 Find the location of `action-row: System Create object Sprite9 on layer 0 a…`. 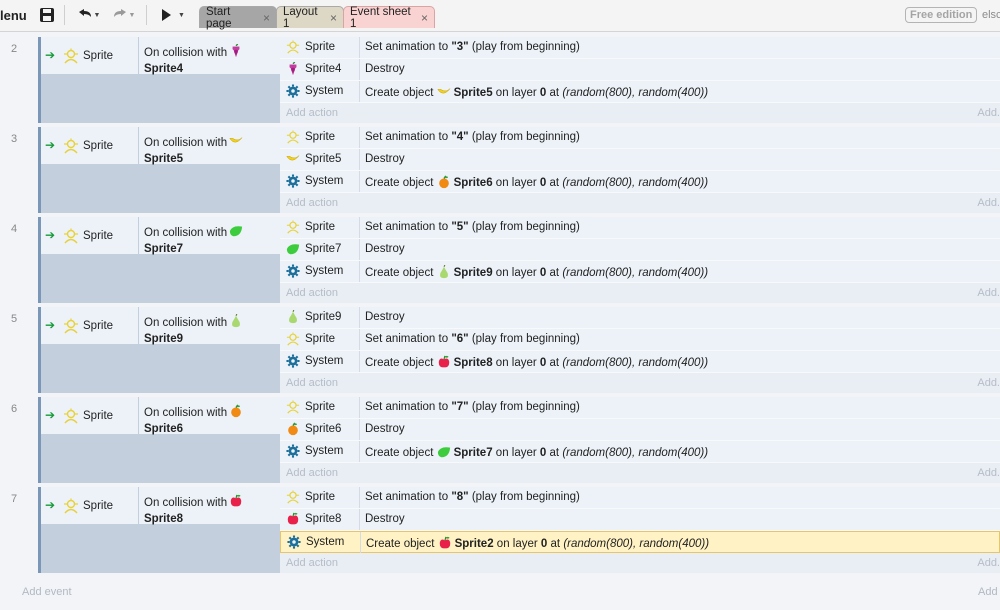

action-row: System Create object Sprite9 on layer 0 a… is located at coordinates (640, 272).